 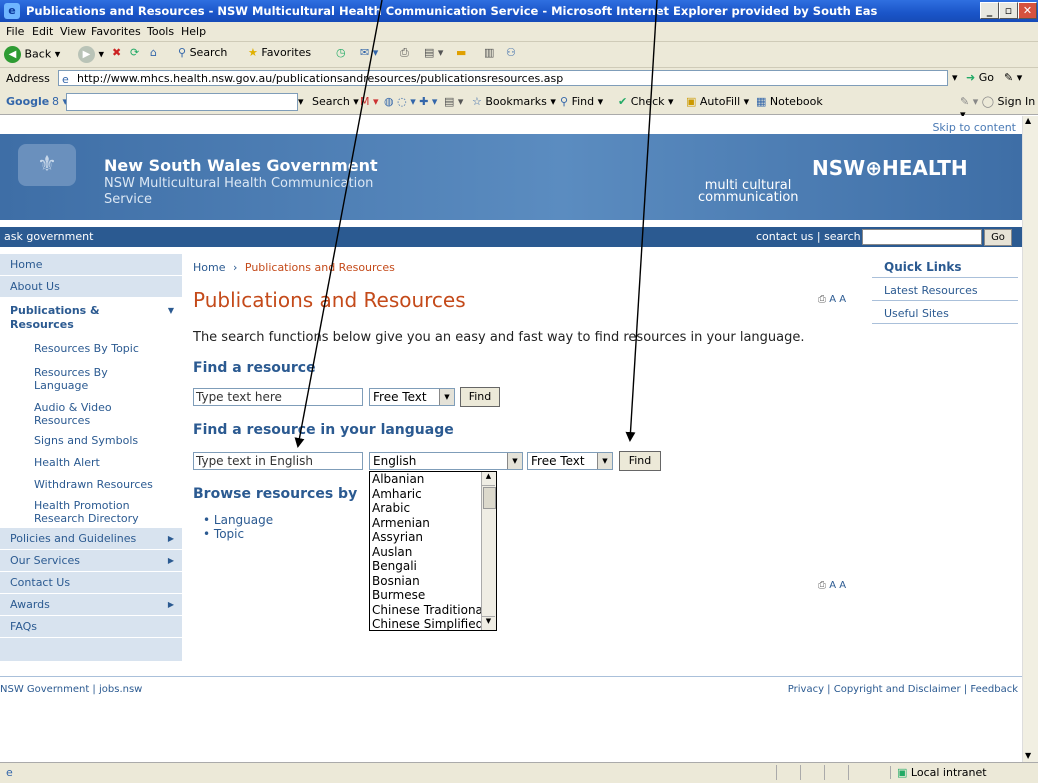 What do you see at coordinates (48, 236) in the screenshot?
I see `ask-government-link: ask government` at bounding box center [48, 236].